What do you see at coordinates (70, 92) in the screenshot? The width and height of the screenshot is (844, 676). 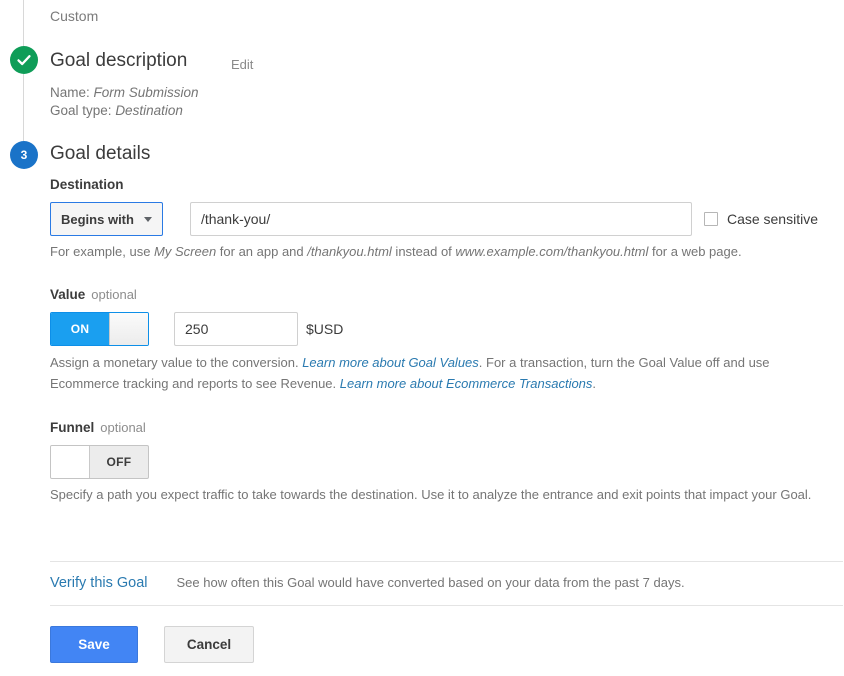 I see `goal-name-key: Name:` at bounding box center [70, 92].